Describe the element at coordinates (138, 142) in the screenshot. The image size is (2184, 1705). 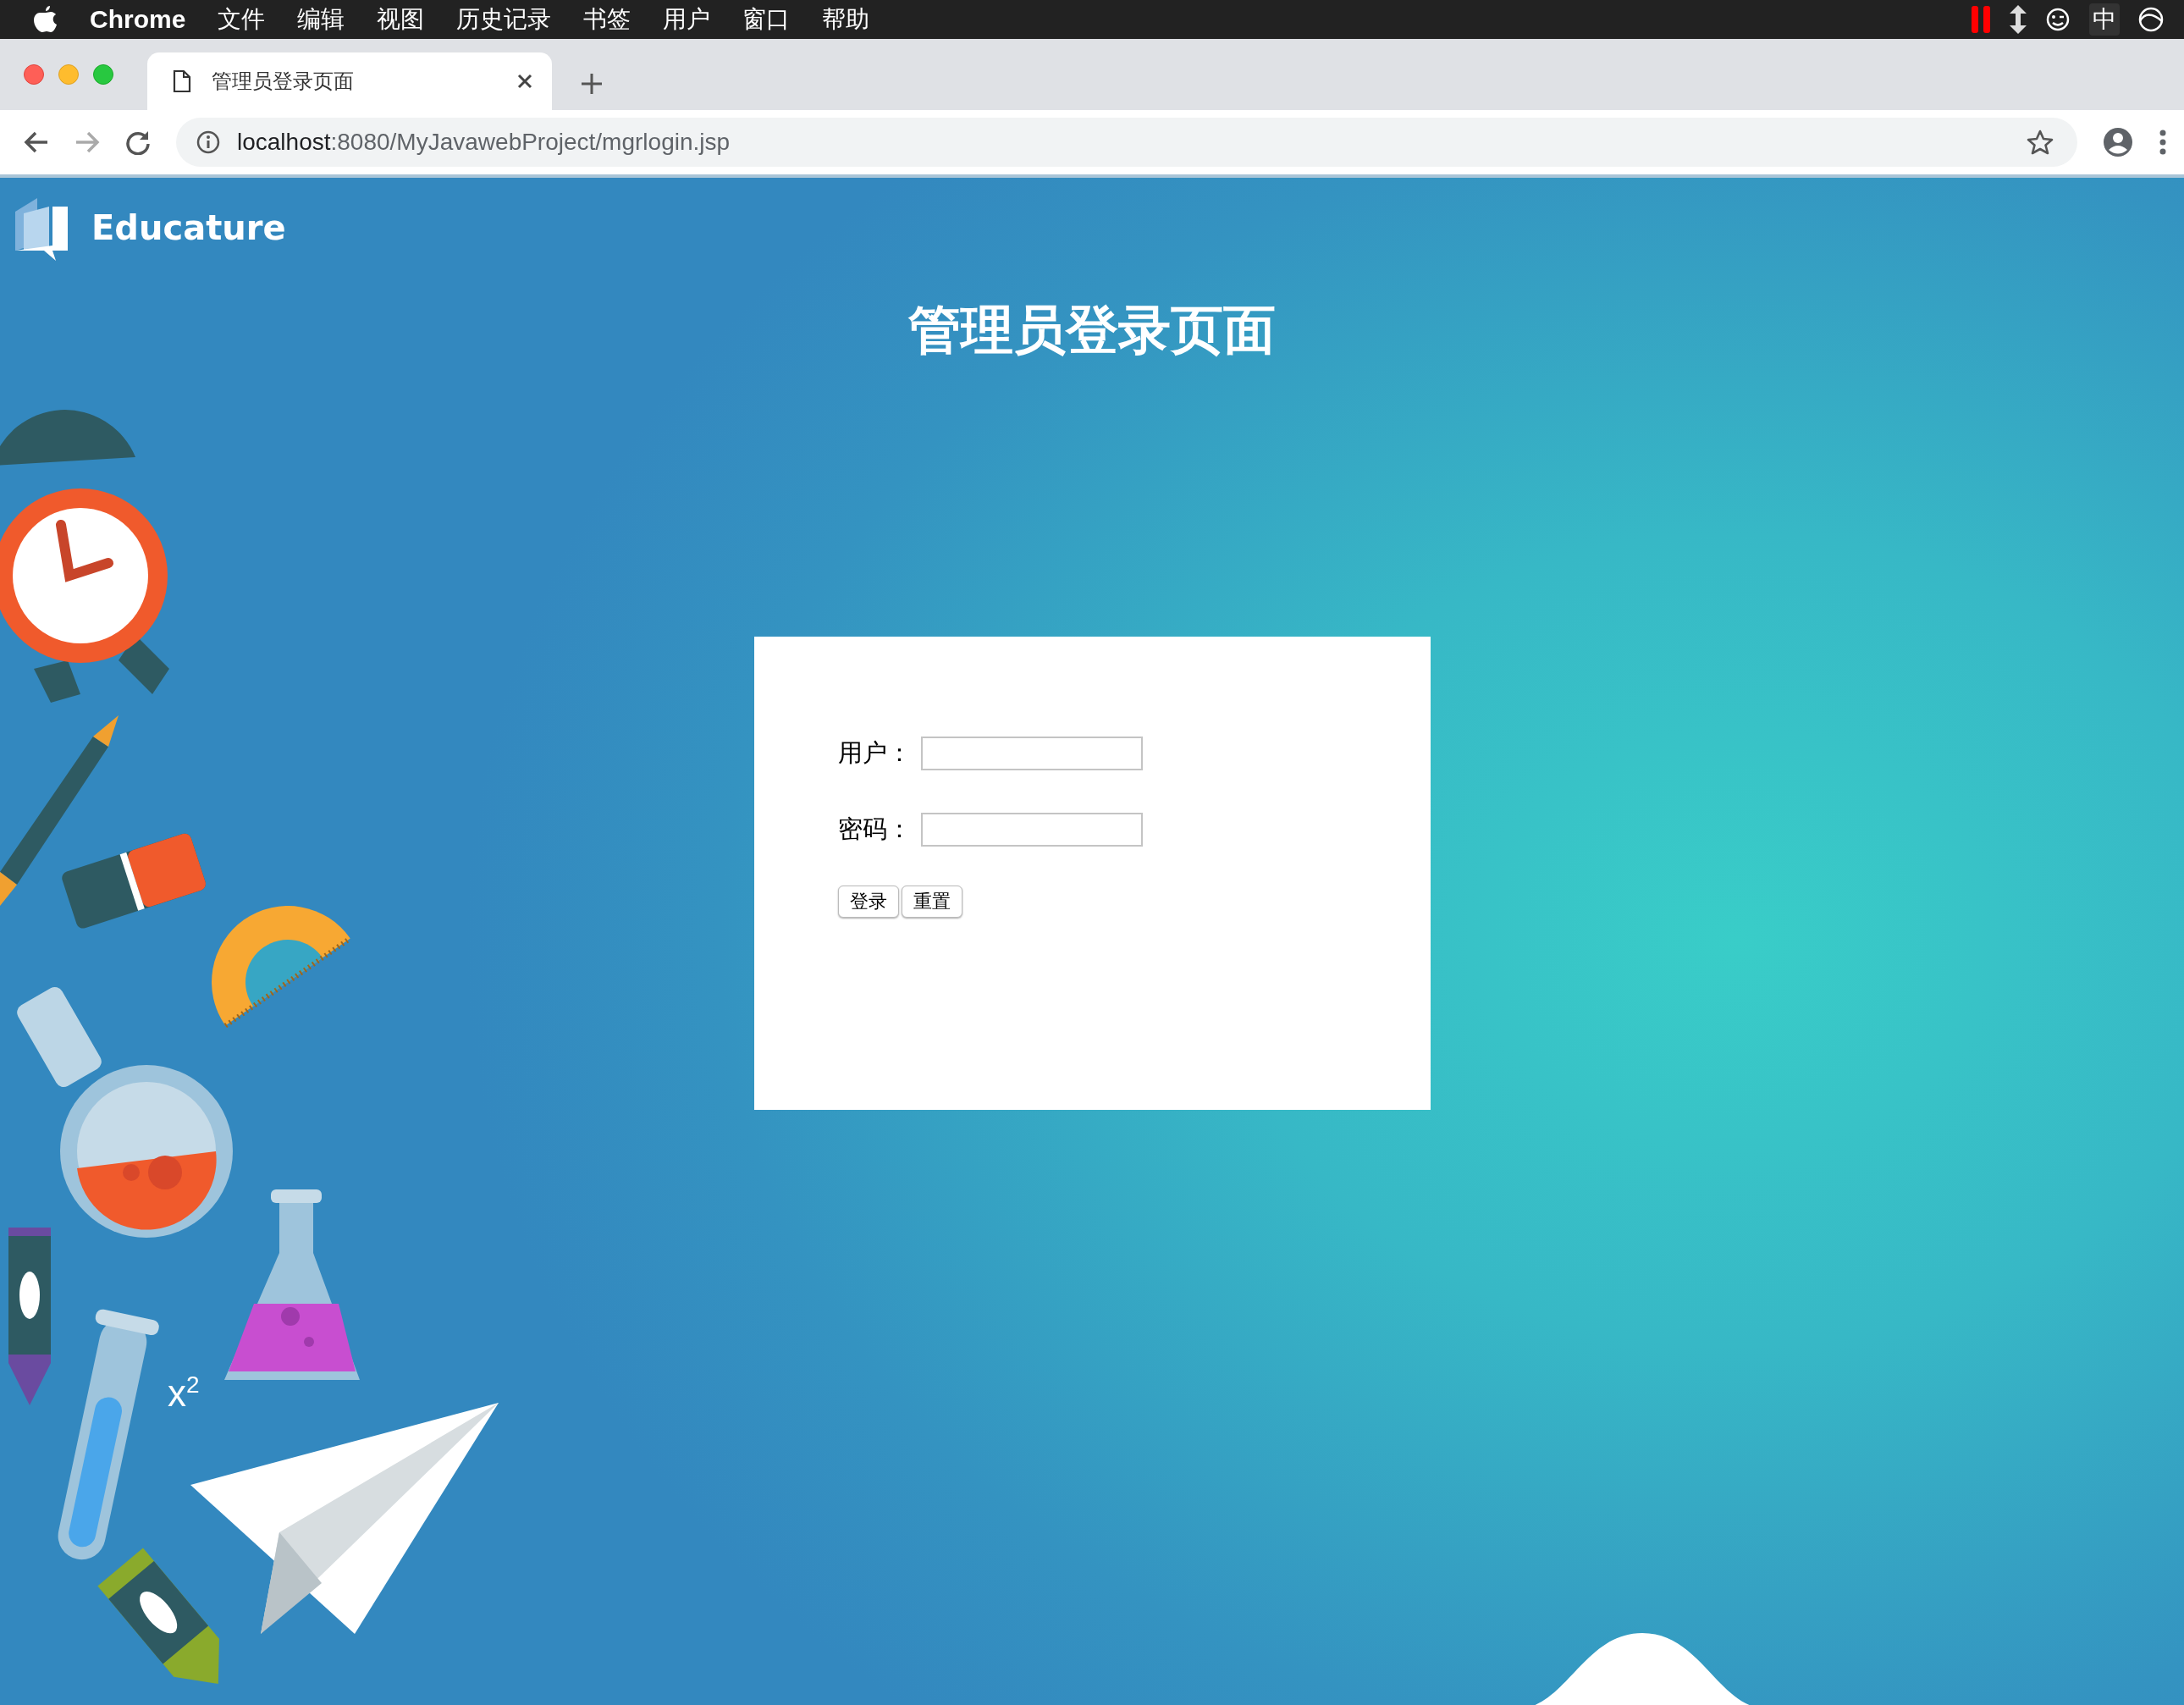
I see `reload-icon` at that location.